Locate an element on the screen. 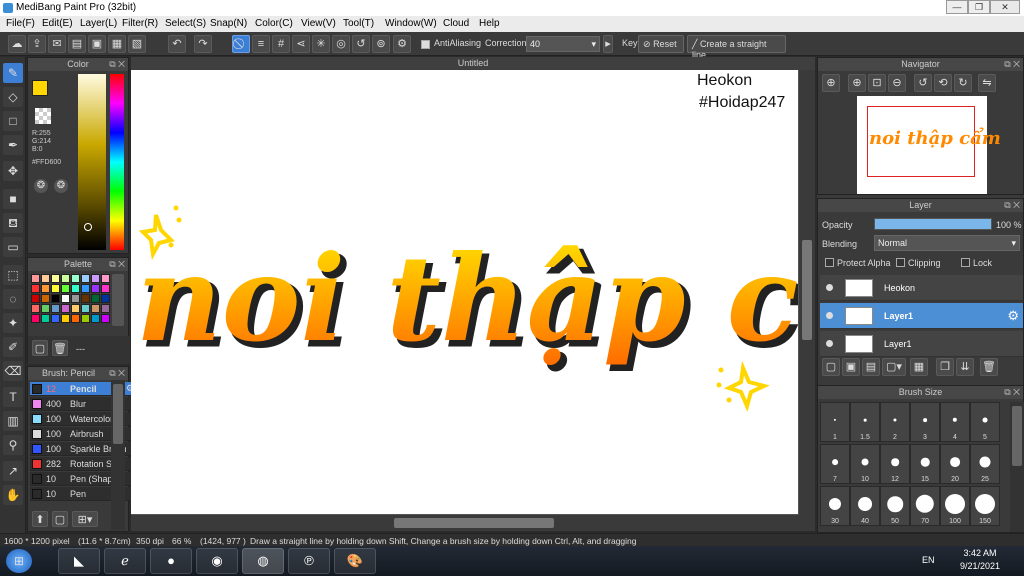 This screenshot has height=576, width=1024. zoom-fit-icon: ⊕ is located at coordinates (831, 83).